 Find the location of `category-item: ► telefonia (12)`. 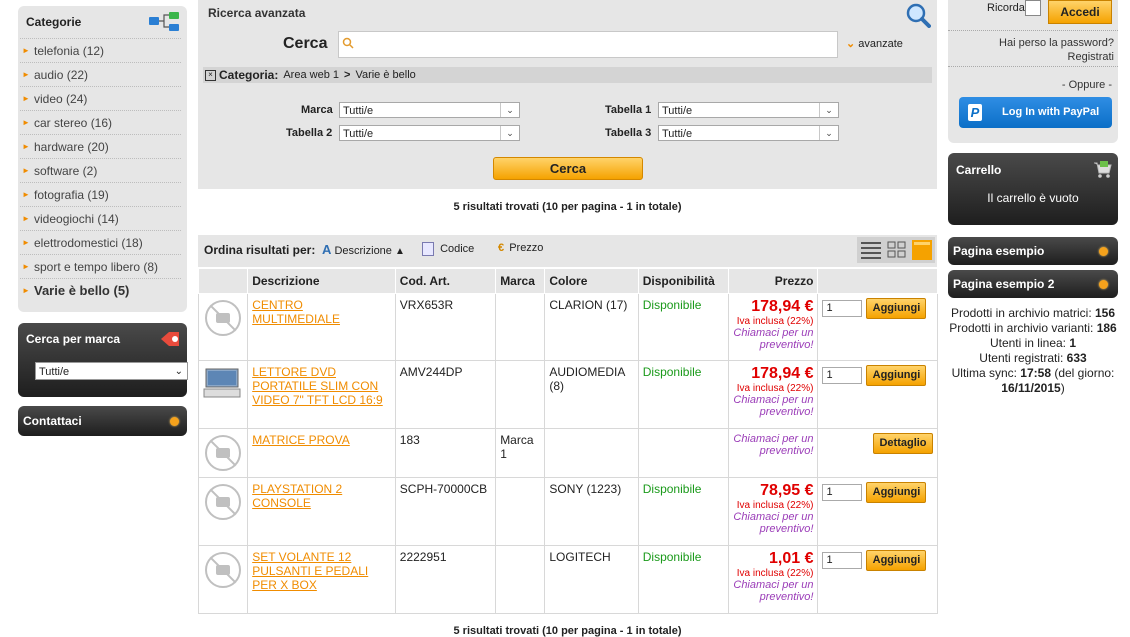

category-item: ► telefonia (12) is located at coordinates (100, 50).